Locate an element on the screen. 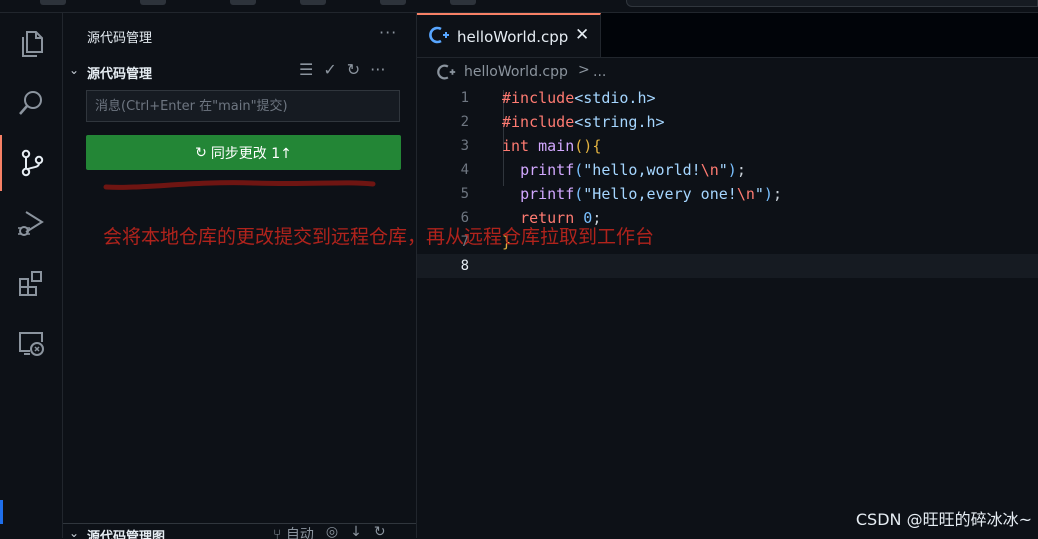 This screenshot has width=1038, height=539. section-toolbar: ☰ ✓ ↻ ··· is located at coordinates (342, 69).